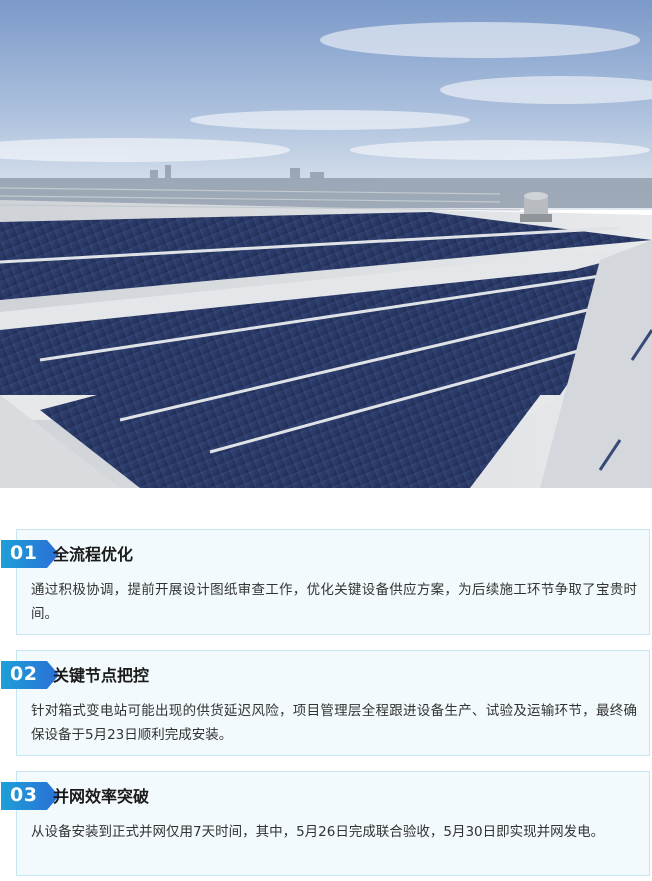 The width and height of the screenshot is (652, 881). Describe the element at coordinates (24, 674) in the screenshot. I see `section-number: 02` at that location.